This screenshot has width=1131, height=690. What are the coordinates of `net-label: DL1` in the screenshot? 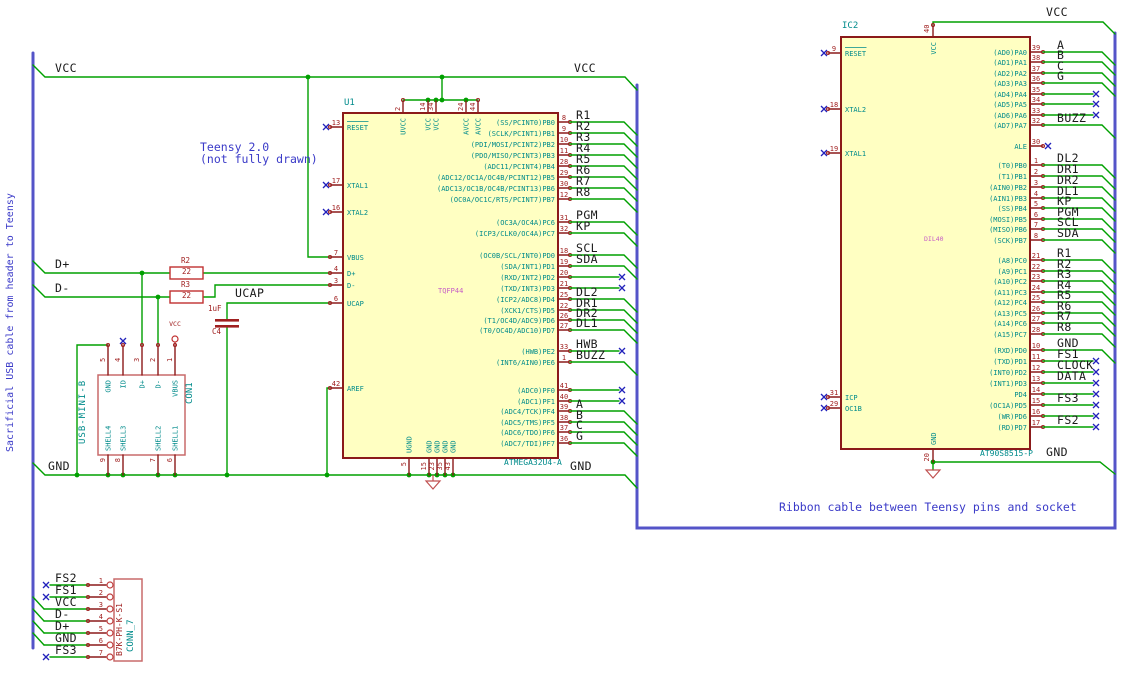 It's located at (587, 323).